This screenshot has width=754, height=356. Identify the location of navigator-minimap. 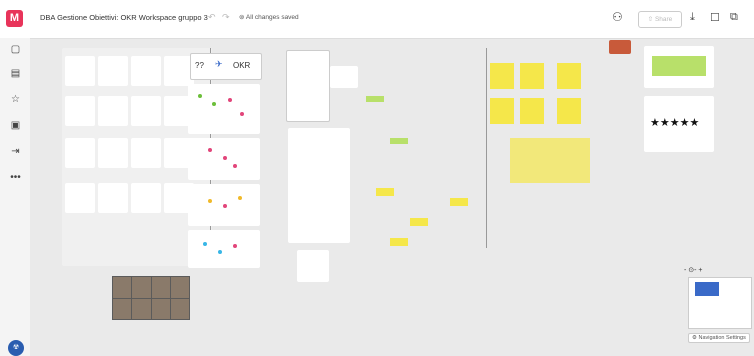
(720, 303).